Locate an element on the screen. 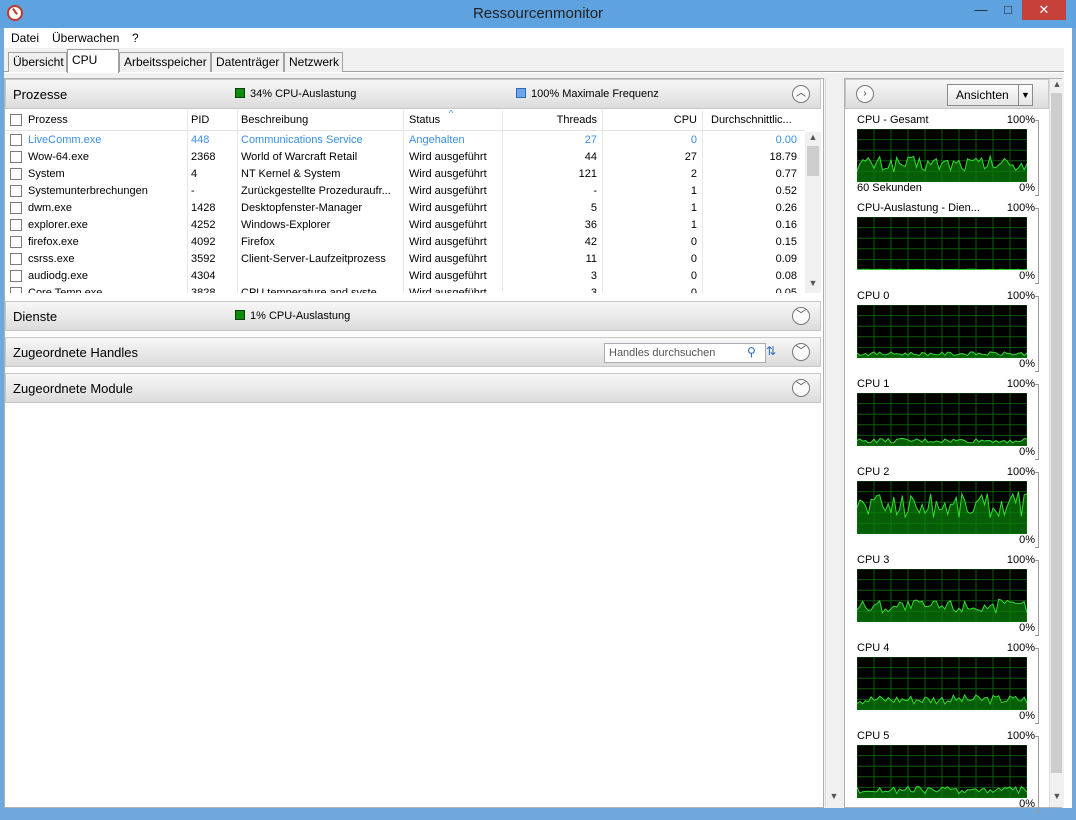 This screenshot has height=820, width=1076. scroll-down-icon: ▼ is located at coordinates (813, 283).